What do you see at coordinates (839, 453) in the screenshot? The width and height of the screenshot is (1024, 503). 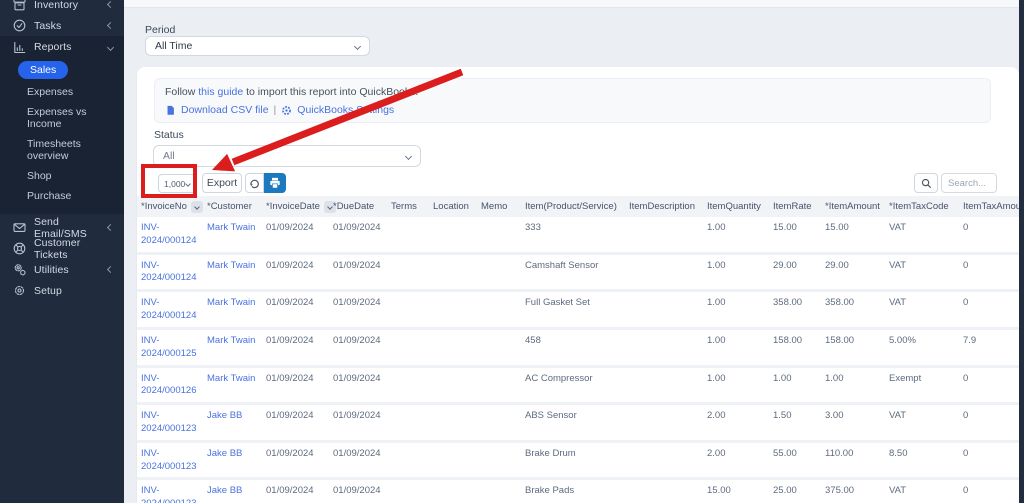 I see `cell-item_amount: 110.00` at bounding box center [839, 453].